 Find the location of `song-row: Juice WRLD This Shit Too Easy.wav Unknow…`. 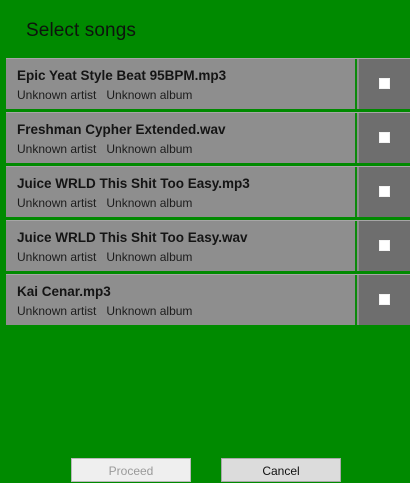

song-row: Juice WRLD This Shit Too Easy.wav Unknow… is located at coordinates (208, 245).